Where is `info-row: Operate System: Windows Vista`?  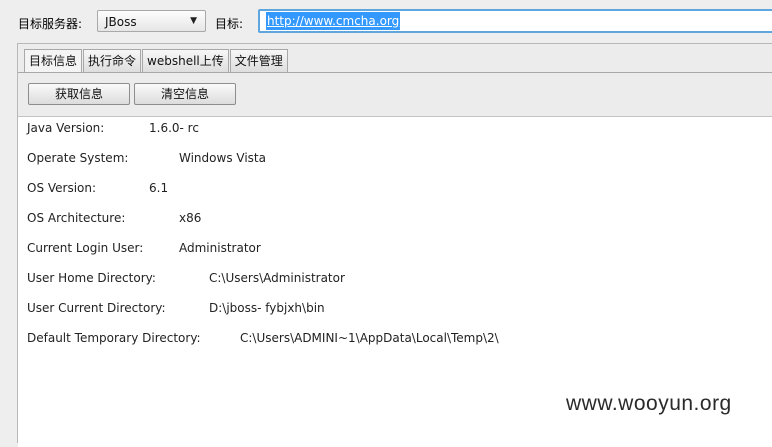 info-row: Operate System: Windows Vista is located at coordinates (146, 158).